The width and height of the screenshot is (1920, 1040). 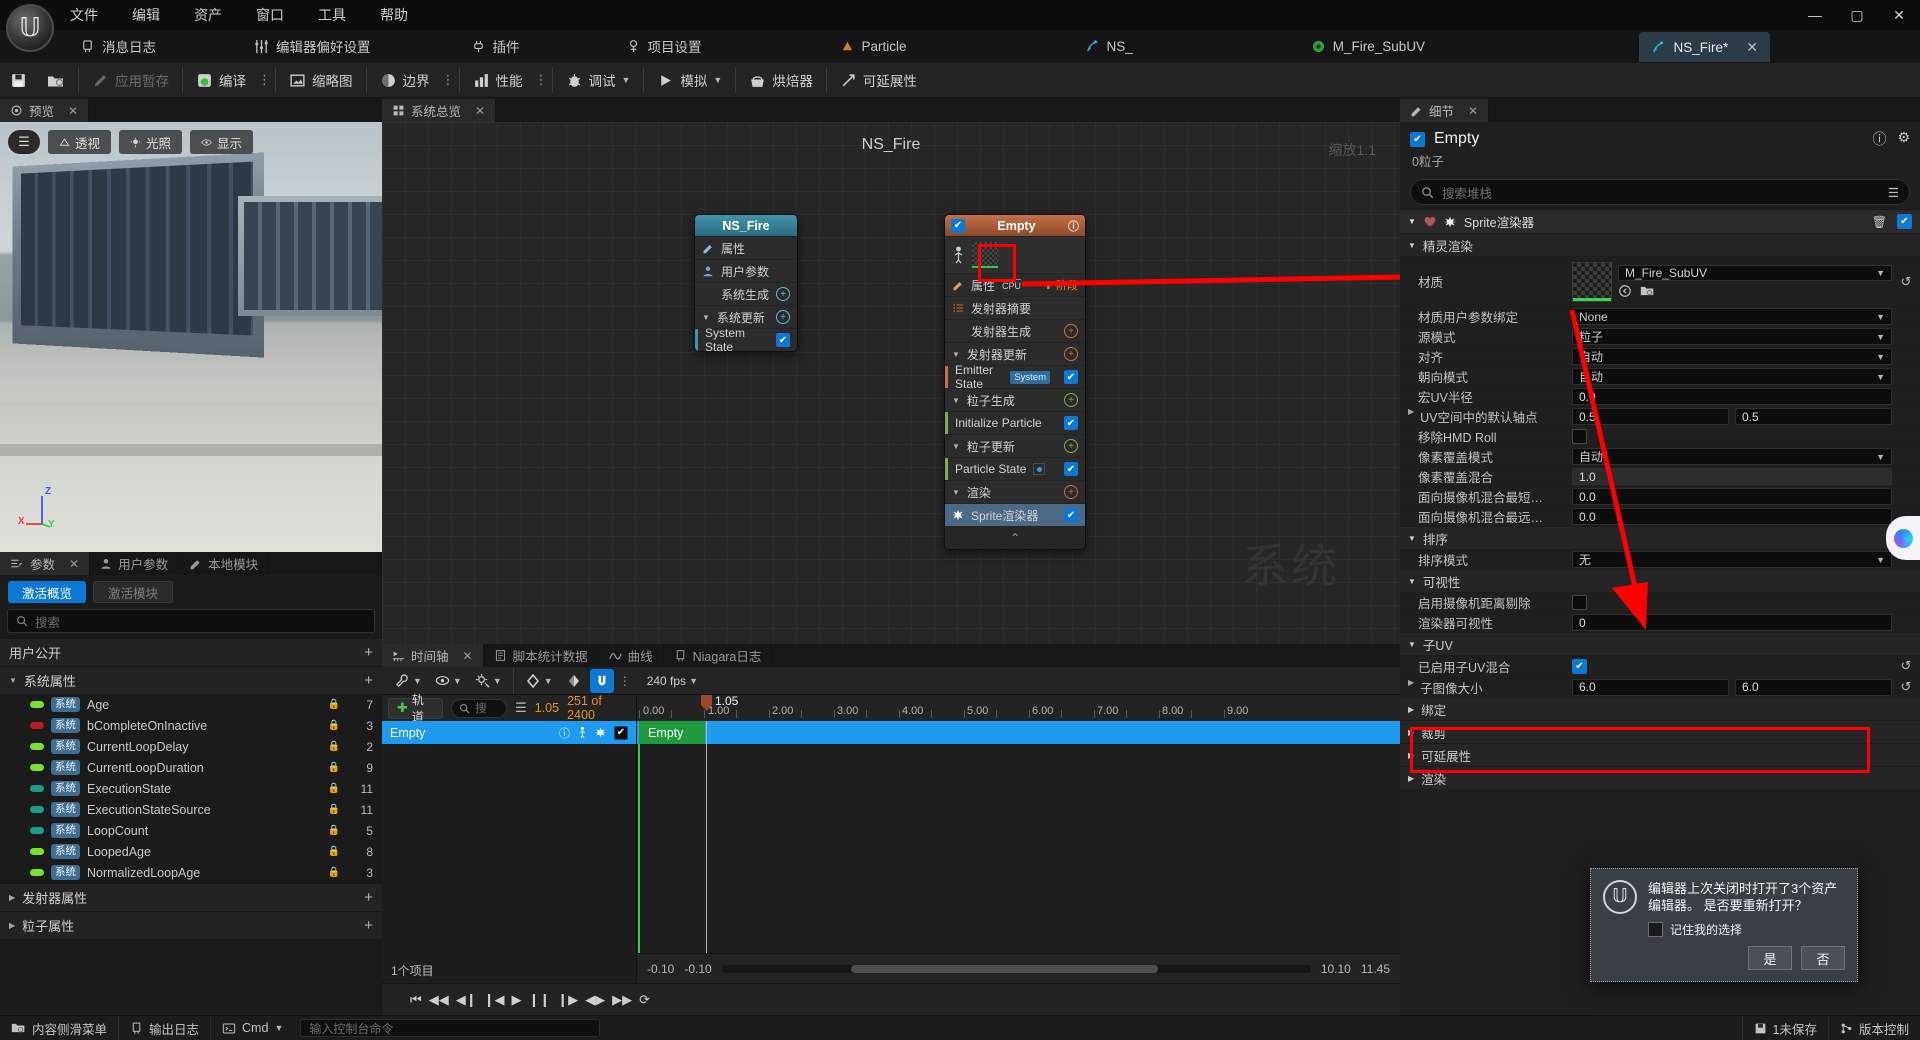 I want to click on transport-pause-button: ❙❙, so click(x=539, y=1000).